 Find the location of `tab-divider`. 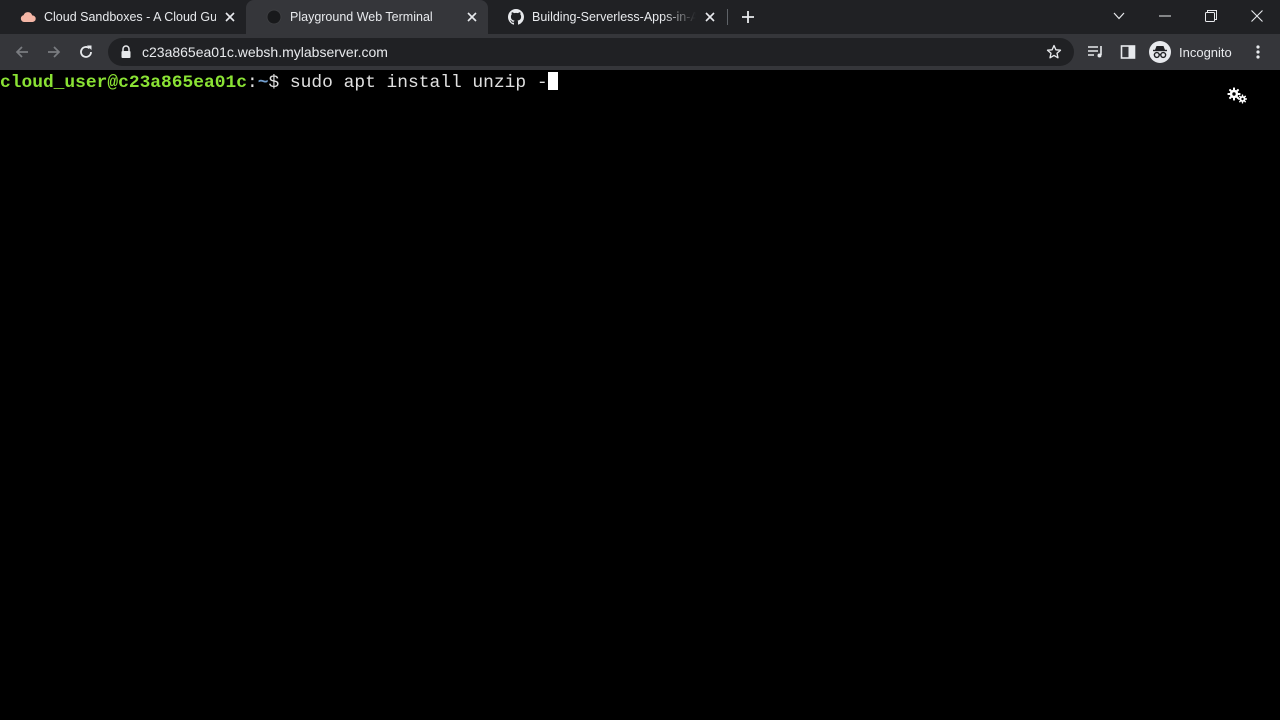

tab-divider is located at coordinates (727, 17).